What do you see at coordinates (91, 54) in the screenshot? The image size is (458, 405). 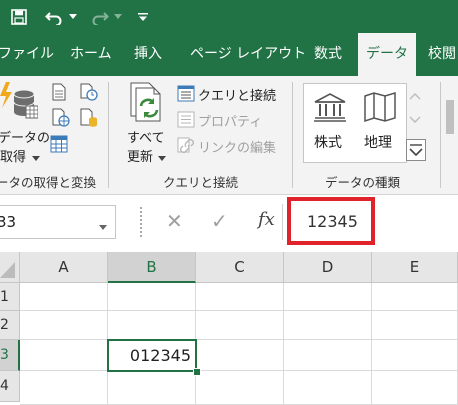 I see `tab-home: ホーム` at bounding box center [91, 54].